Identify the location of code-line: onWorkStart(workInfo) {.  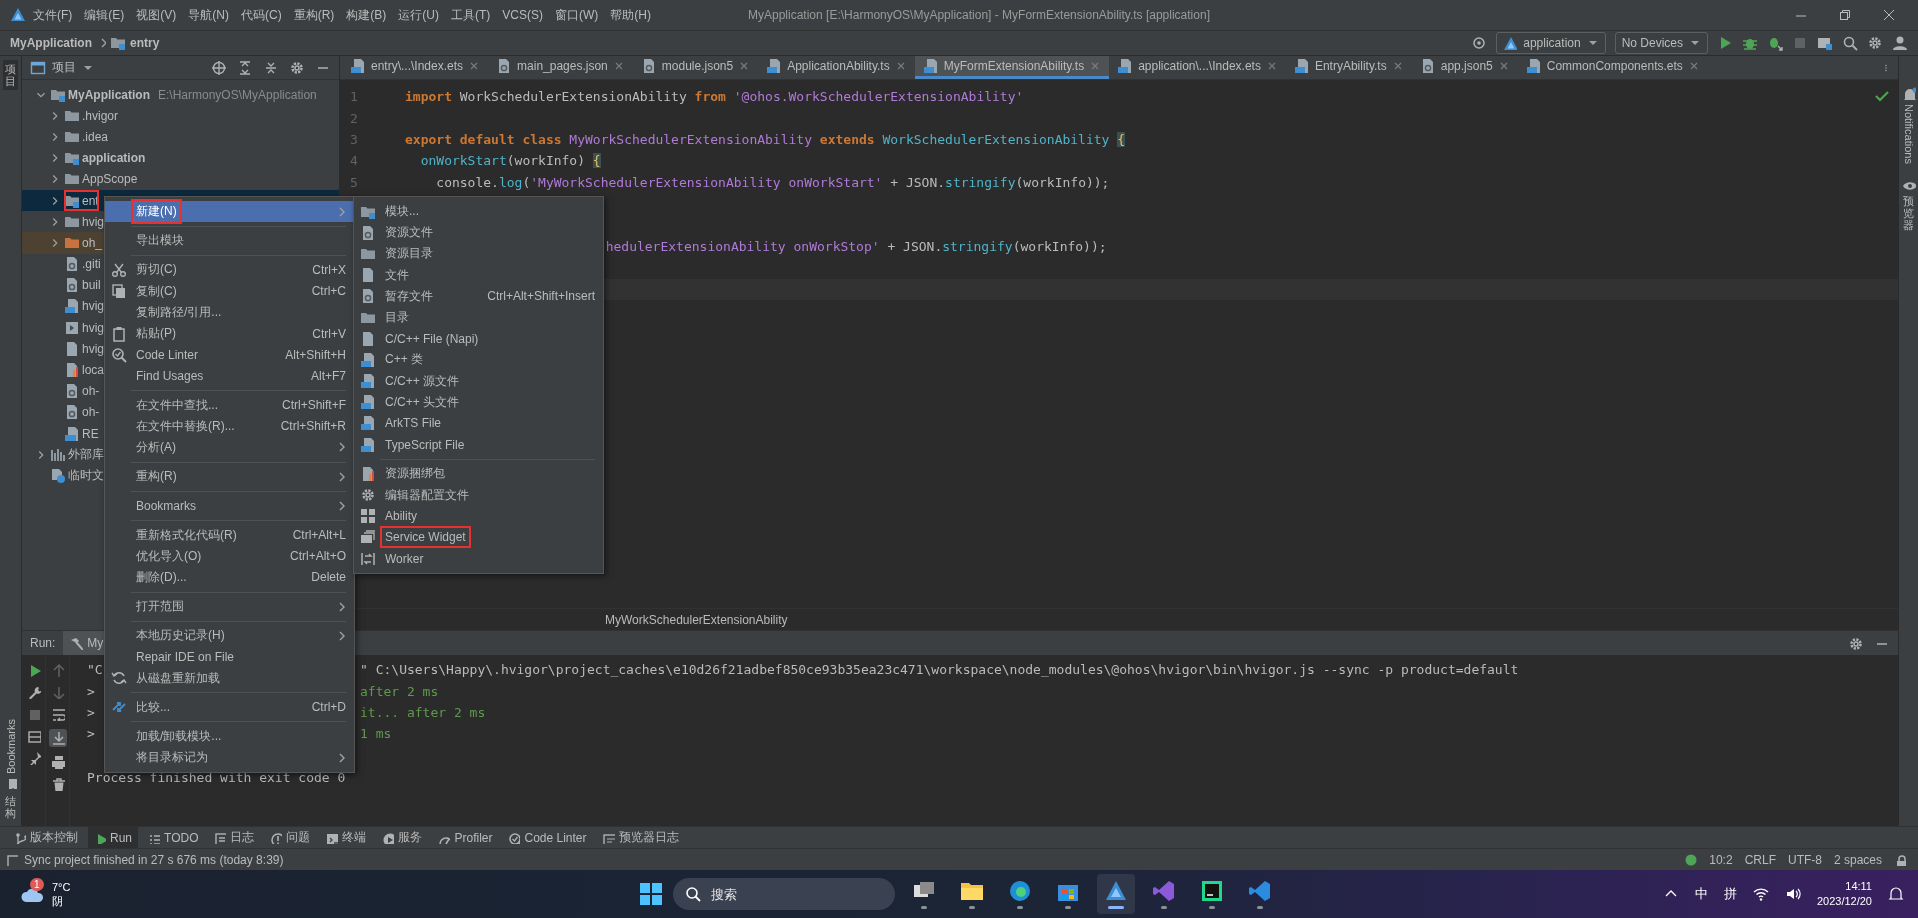
(510, 161).